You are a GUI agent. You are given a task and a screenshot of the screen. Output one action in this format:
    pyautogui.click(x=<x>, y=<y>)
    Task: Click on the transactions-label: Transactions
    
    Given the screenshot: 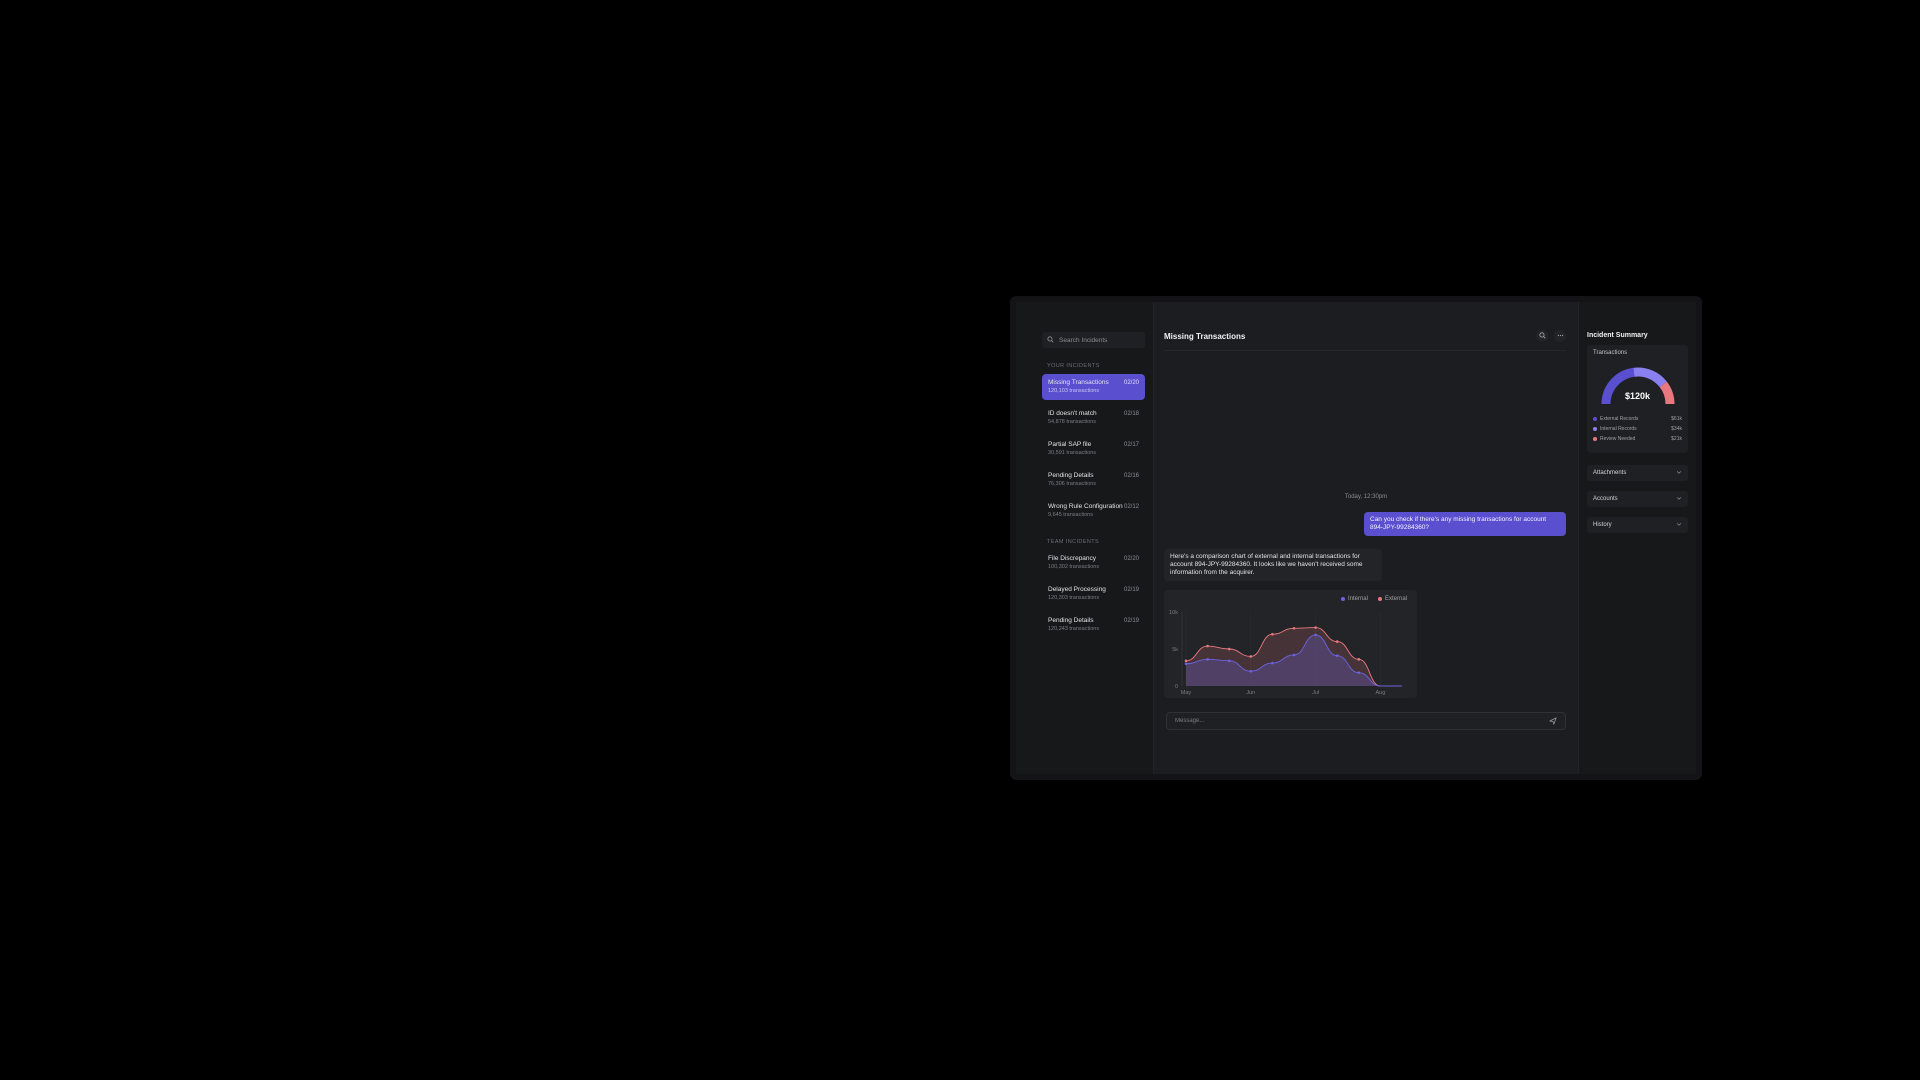 What is the action you would take?
    pyautogui.click(x=1610, y=353)
    